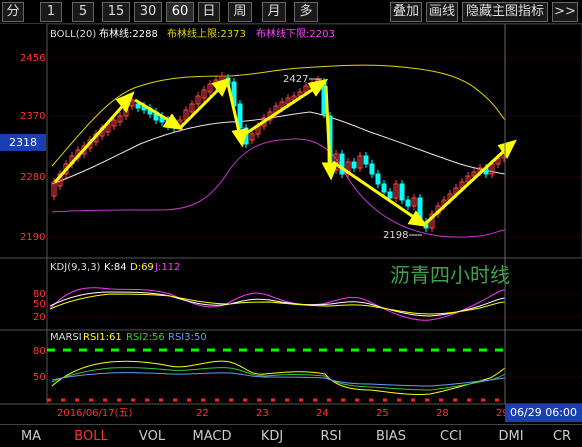 The height and width of the screenshot is (447, 582). I want to click on period-week-button: 周, so click(240, 12).